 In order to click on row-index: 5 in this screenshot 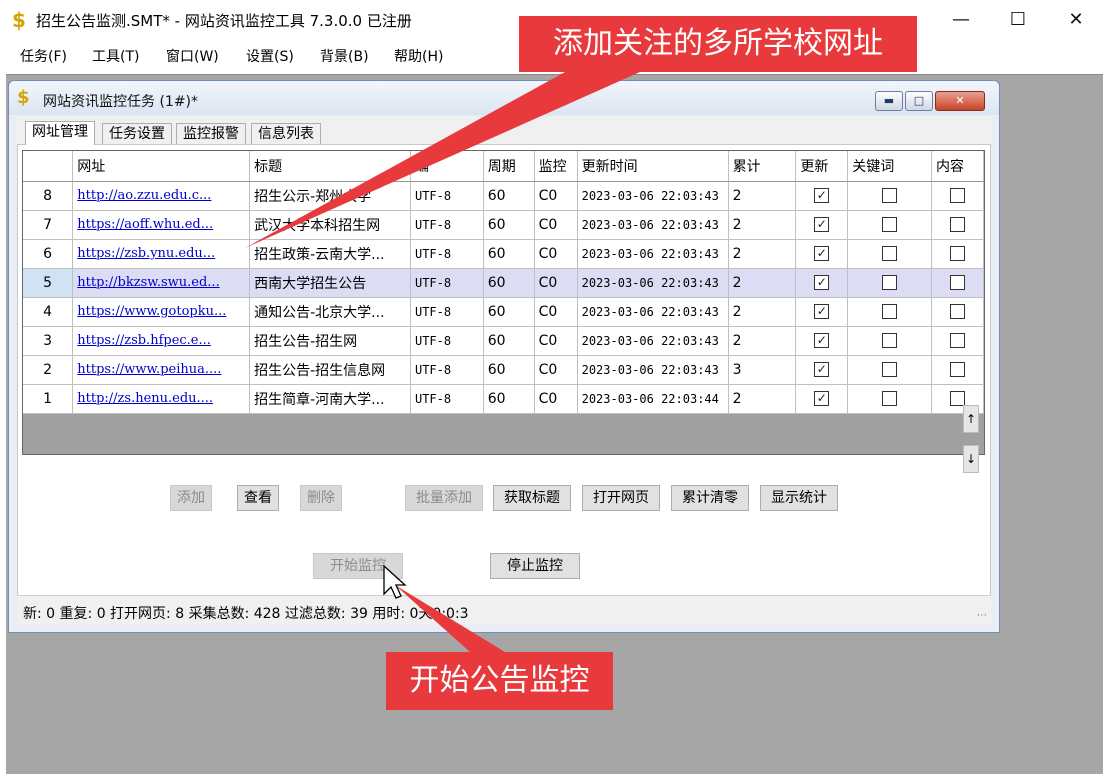, I will do `click(48, 283)`.